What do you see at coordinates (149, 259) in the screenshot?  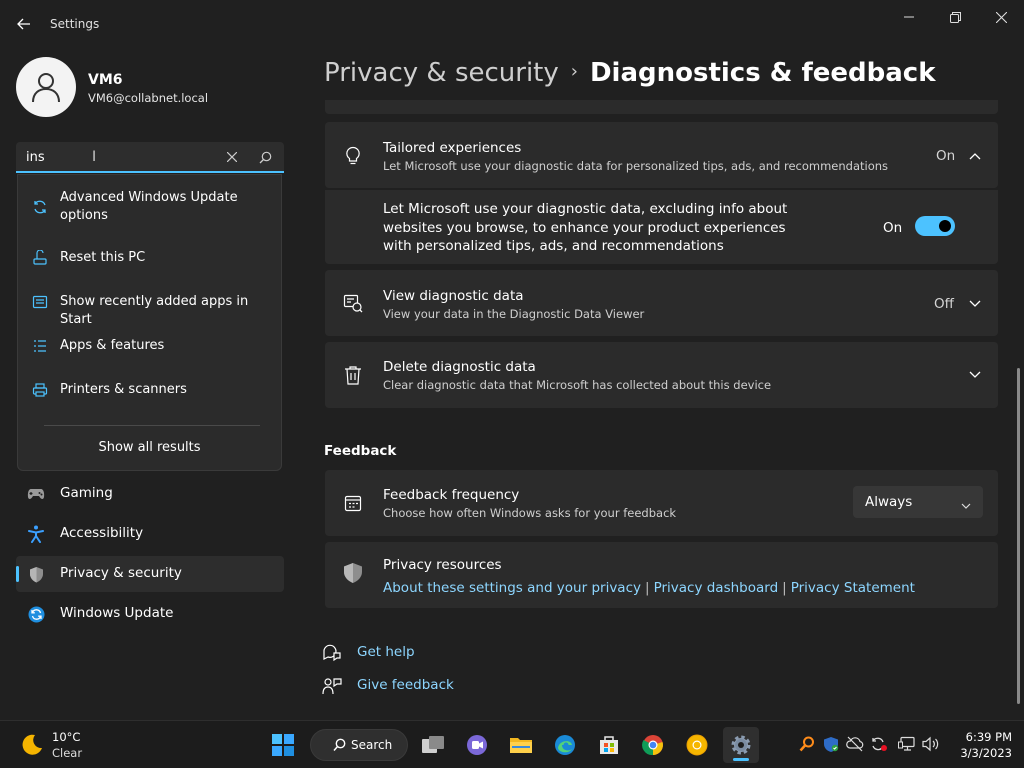 I see `search-result-item: Reset this PC` at bounding box center [149, 259].